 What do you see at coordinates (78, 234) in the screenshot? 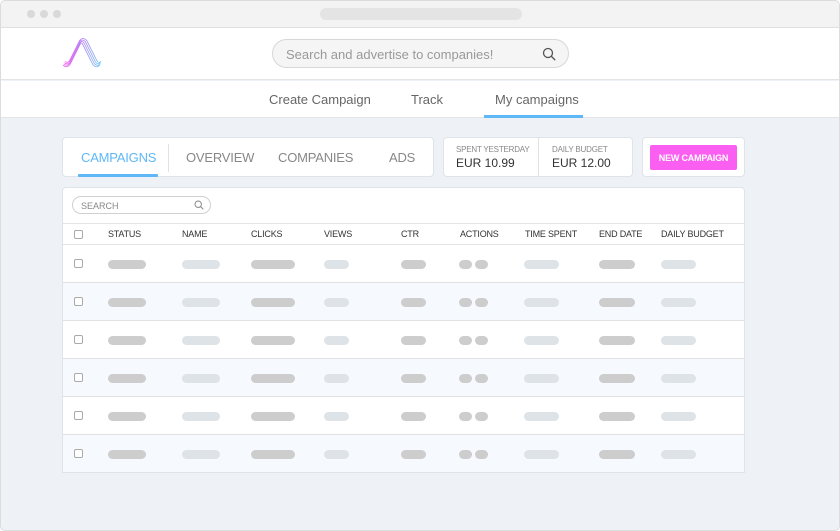
I see `select-all-checkbox` at bounding box center [78, 234].